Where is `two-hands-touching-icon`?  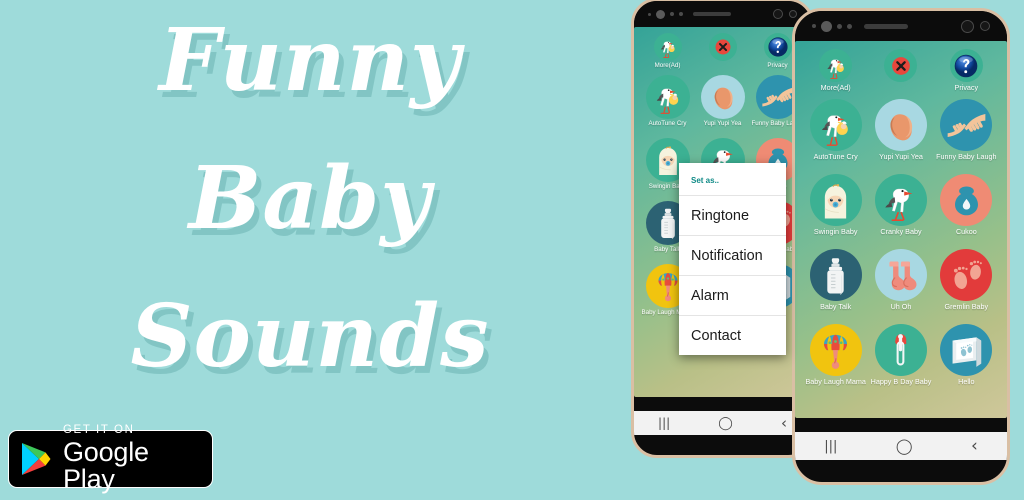 two-hands-touching-icon is located at coordinates (966, 125).